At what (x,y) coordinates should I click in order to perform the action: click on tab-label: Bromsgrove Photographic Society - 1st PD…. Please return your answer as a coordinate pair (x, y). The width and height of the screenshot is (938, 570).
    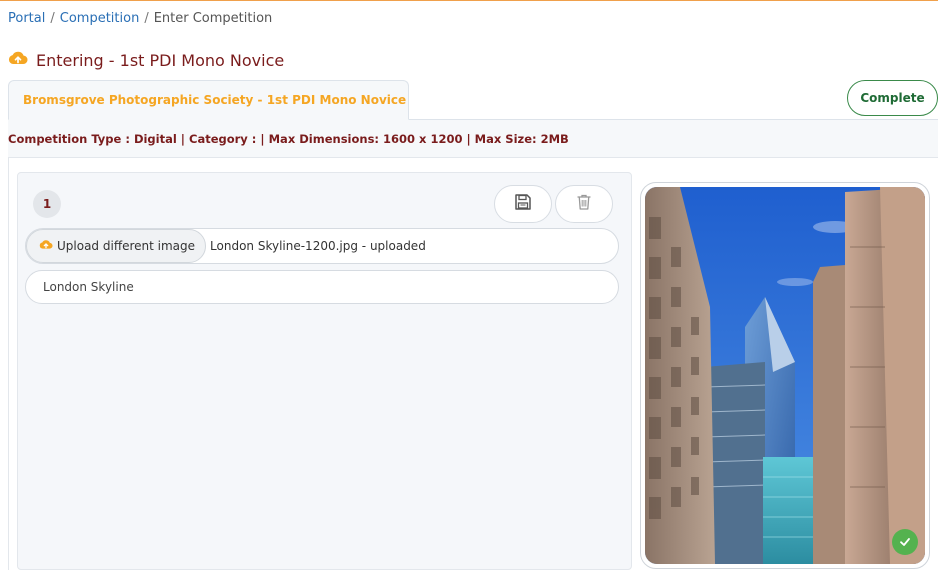
    Looking at the image, I should click on (215, 100).